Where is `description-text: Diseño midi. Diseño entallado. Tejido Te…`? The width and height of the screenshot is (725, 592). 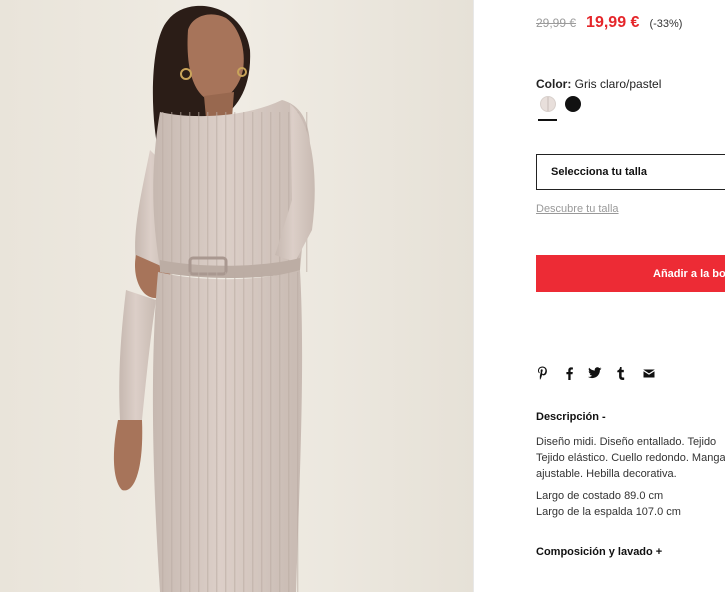
description-text: Diseño midi. Diseño entallado. Tejido Te… is located at coordinates (630, 458).